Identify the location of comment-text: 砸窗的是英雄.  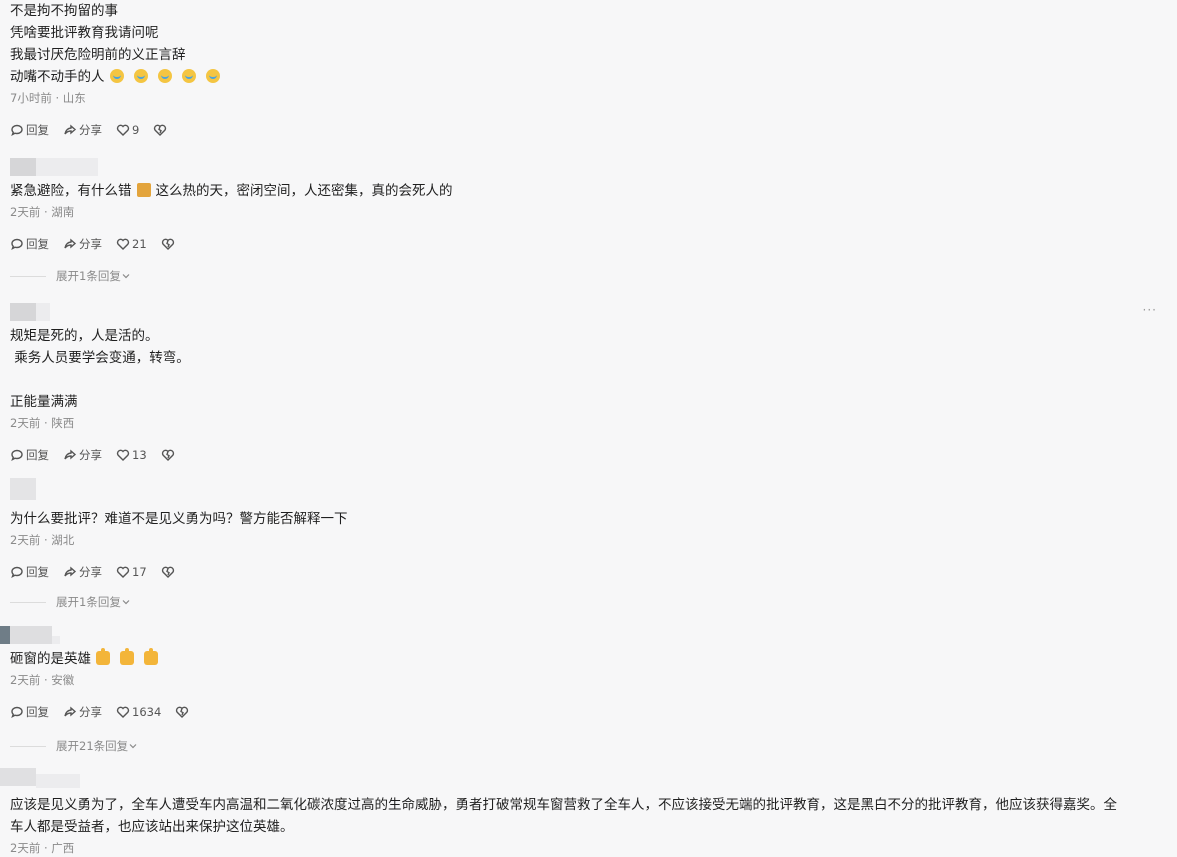
(588, 659).